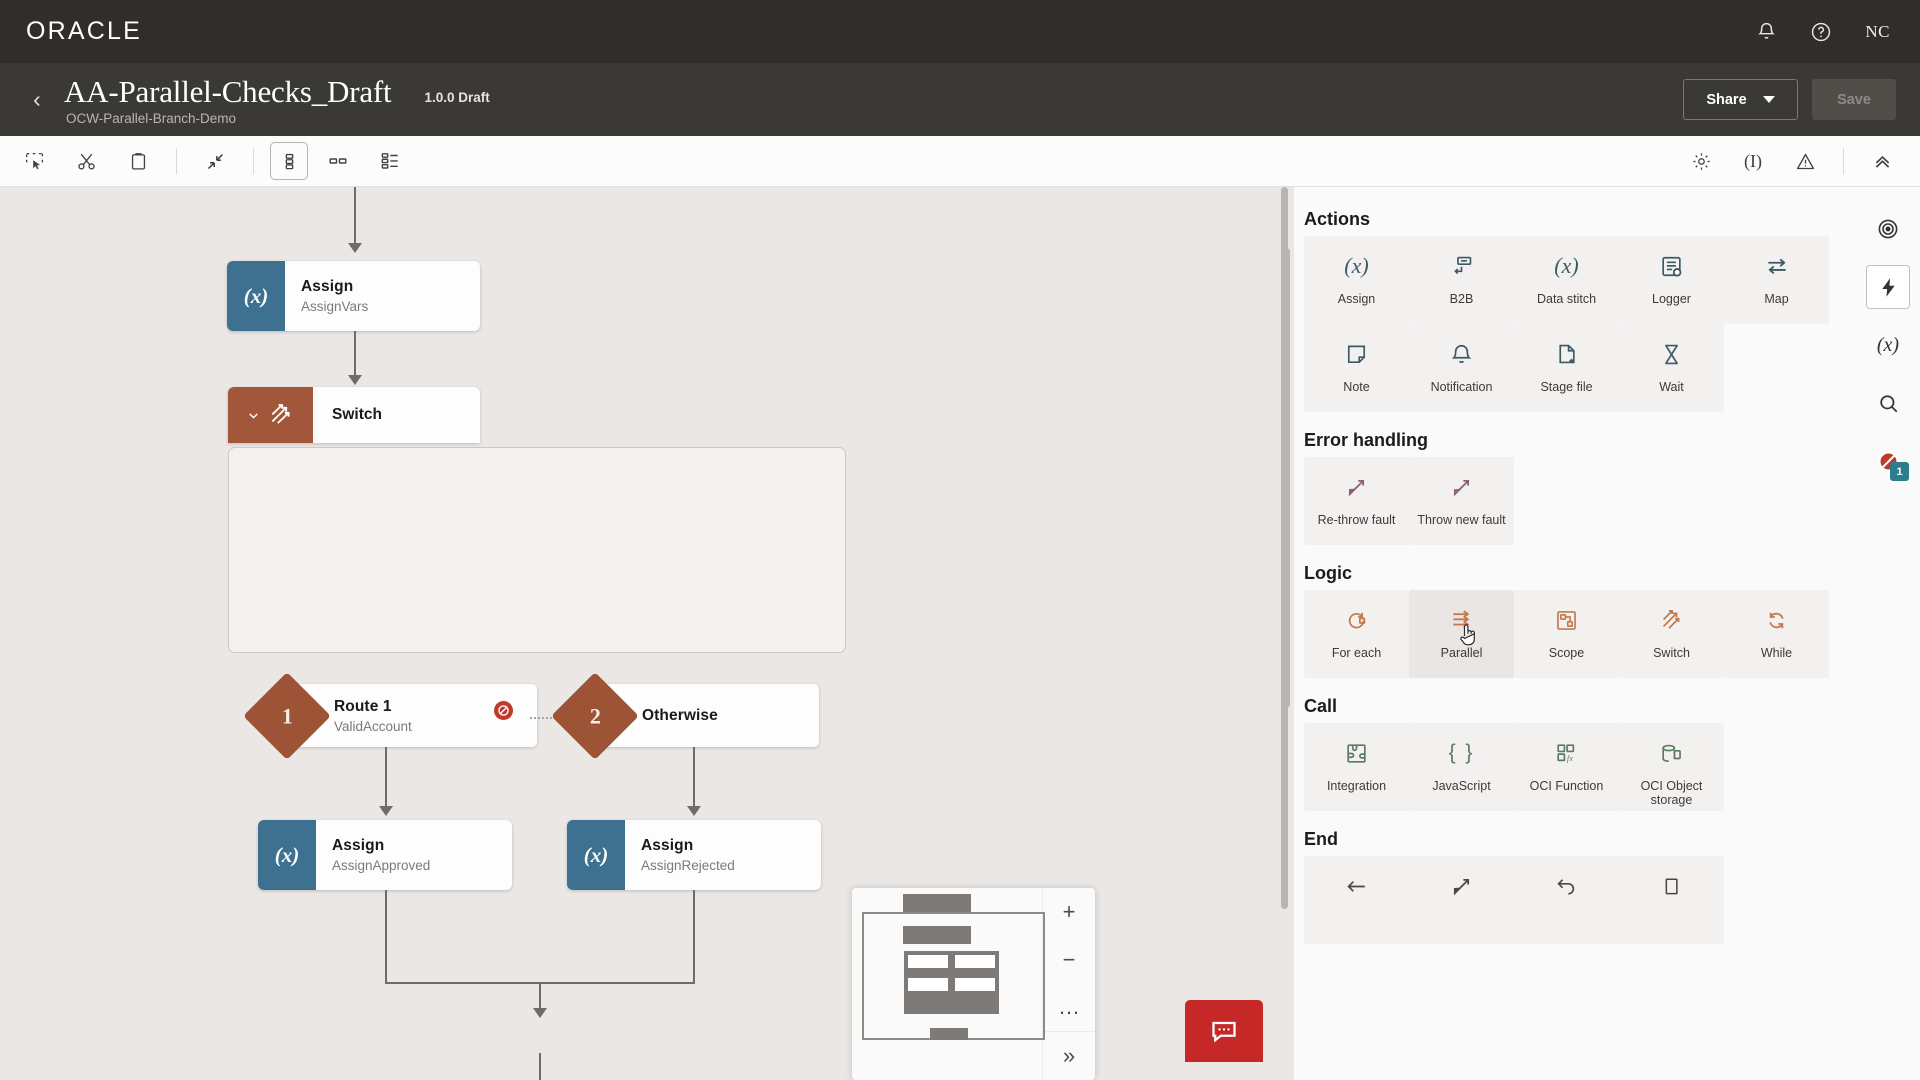 This screenshot has height=1080, width=1920. Describe the element at coordinates (1671, 620) in the screenshot. I see `switch-icon` at that location.